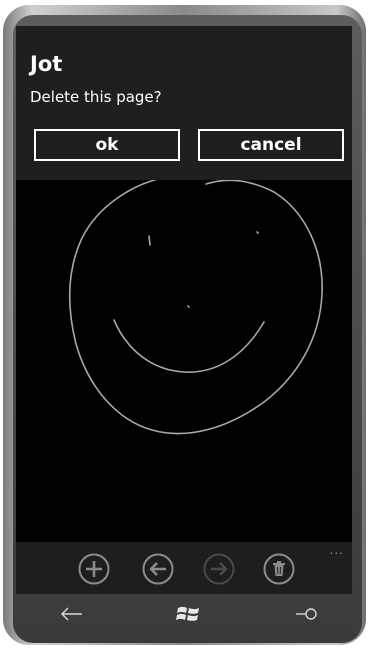  Describe the element at coordinates (219, 569) in the screenshot. I see `forward-arrow-icon` at that location.